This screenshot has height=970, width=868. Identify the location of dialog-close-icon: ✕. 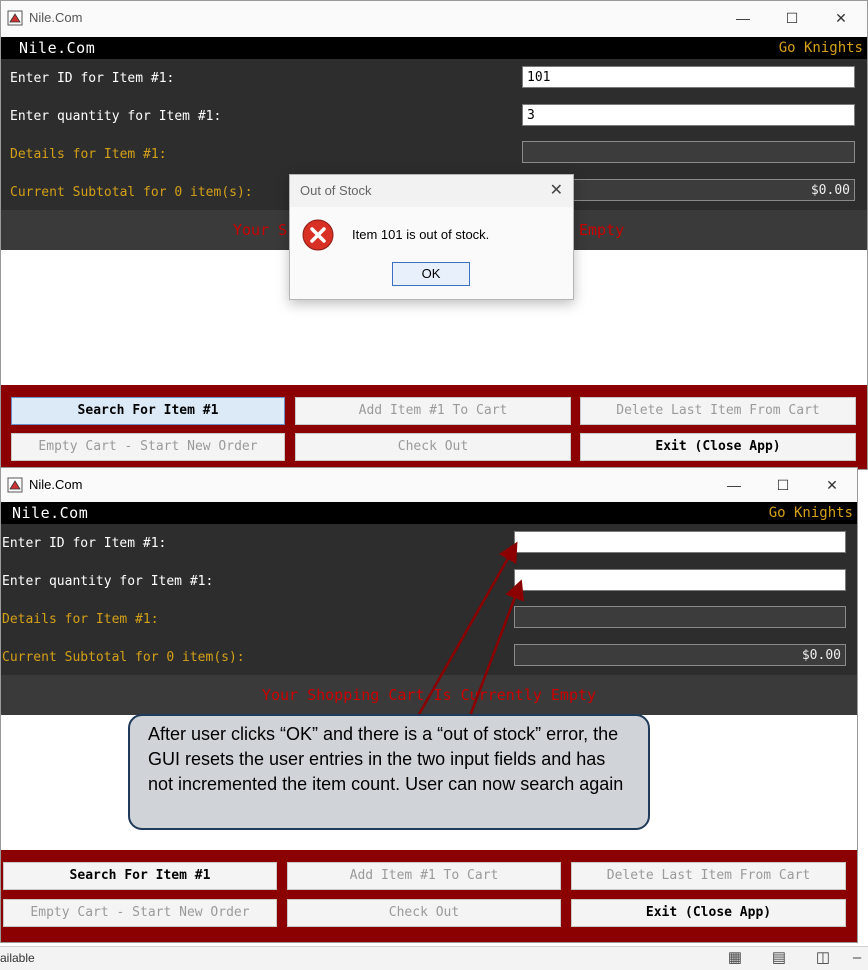
(556, 190).